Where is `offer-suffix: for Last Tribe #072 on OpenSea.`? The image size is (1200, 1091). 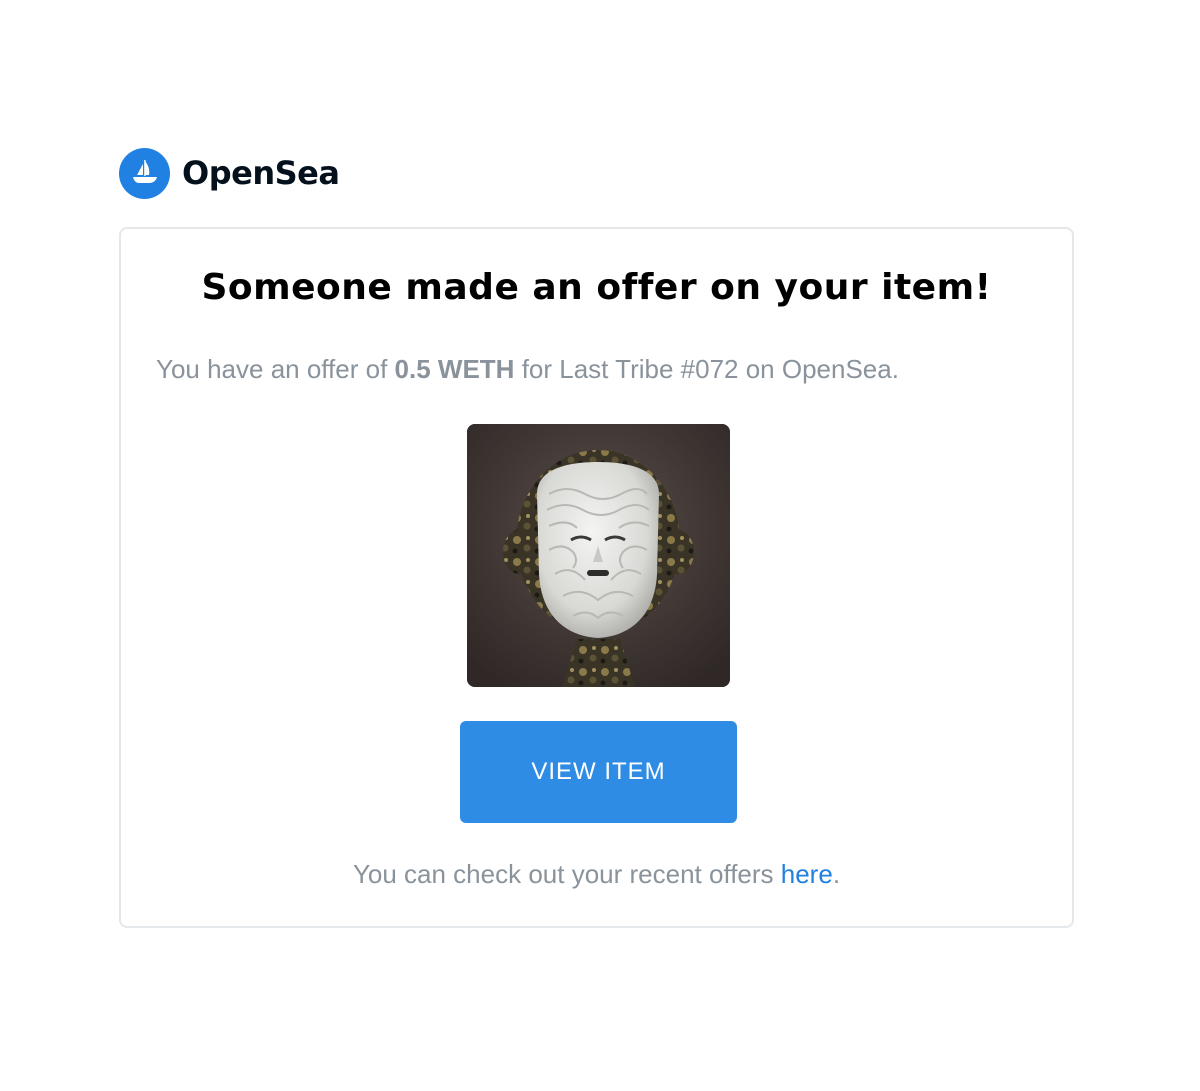
offer-suffix: for Last Tribe #072 on OpenSea. is located at coordinates (706, 369).